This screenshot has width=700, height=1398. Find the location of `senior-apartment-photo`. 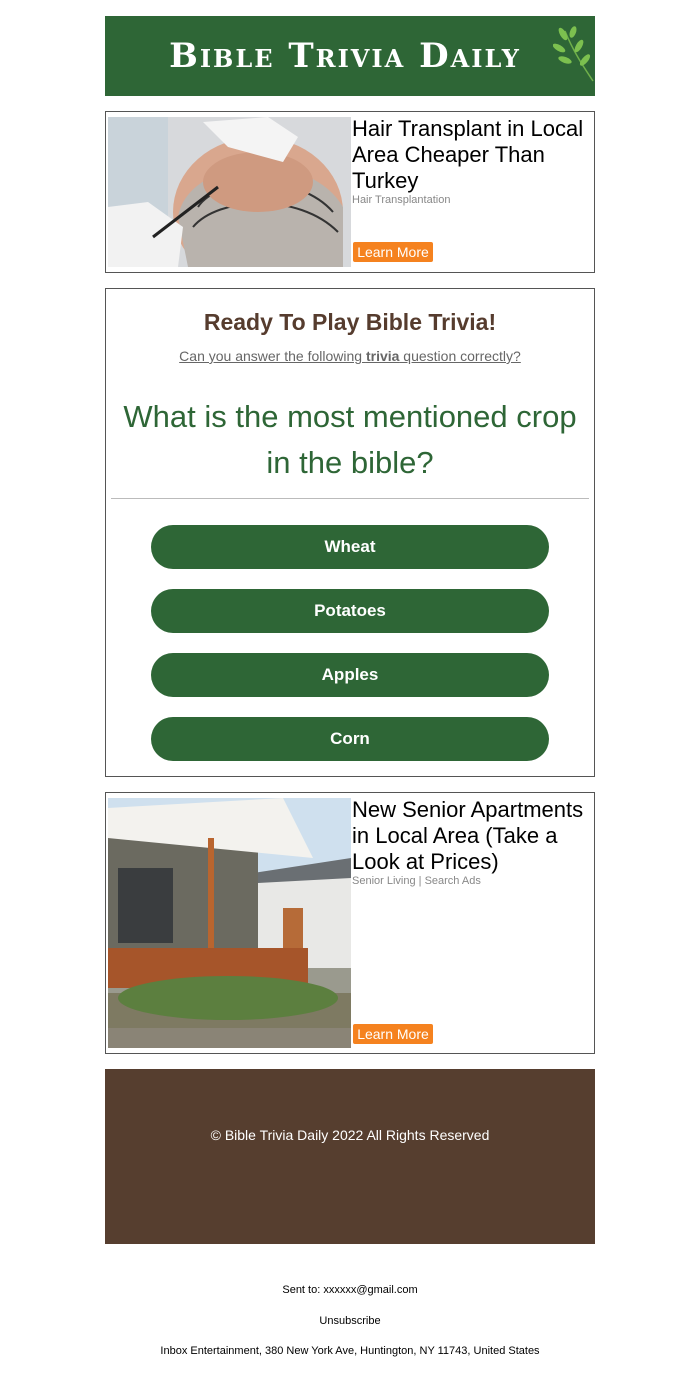

senior-apartment-photo is located at coordinates (229, 923).